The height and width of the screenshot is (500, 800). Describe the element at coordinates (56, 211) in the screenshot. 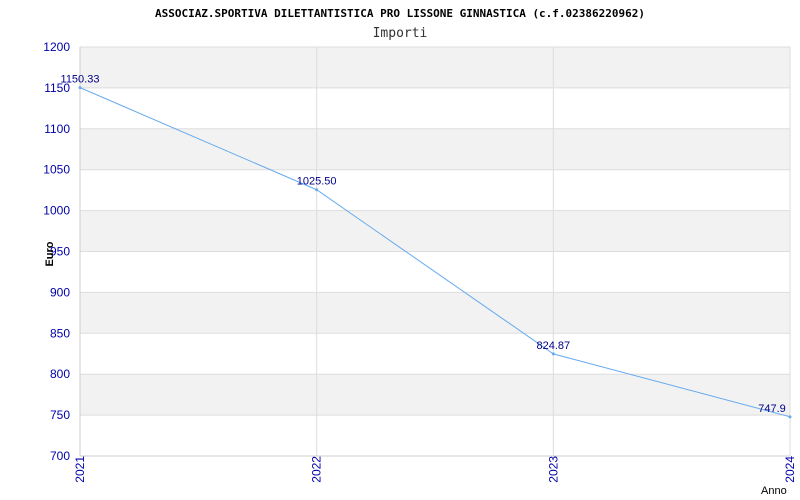

I see `y-tick-label: 1000` at that location.